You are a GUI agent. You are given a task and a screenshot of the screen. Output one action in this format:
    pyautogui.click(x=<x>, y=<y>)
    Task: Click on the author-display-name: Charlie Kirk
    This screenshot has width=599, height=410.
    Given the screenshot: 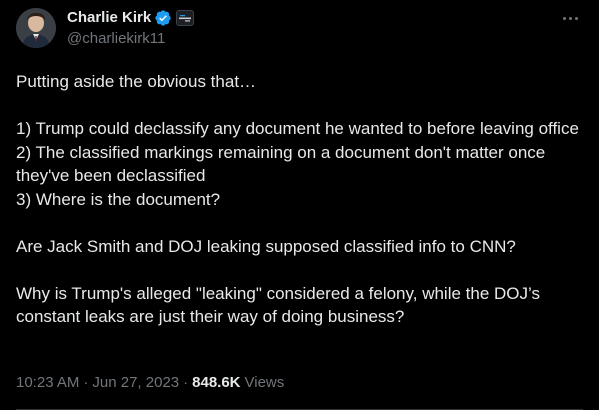 What is the action you would take?
    pyautogui.click(x=109, y=18)
    